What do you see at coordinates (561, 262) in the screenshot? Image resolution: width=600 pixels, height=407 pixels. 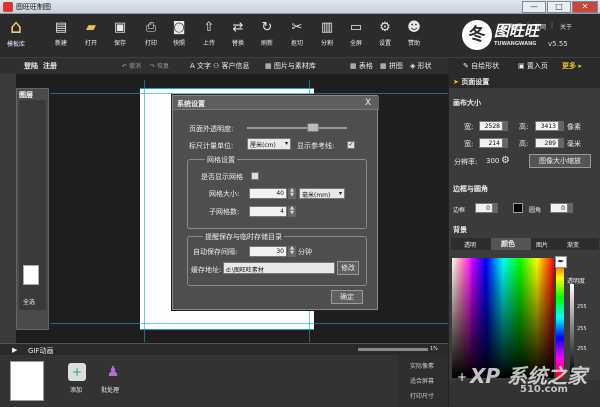 I see `eyedropper-icon: ✒` at bounding box center [561, 262].